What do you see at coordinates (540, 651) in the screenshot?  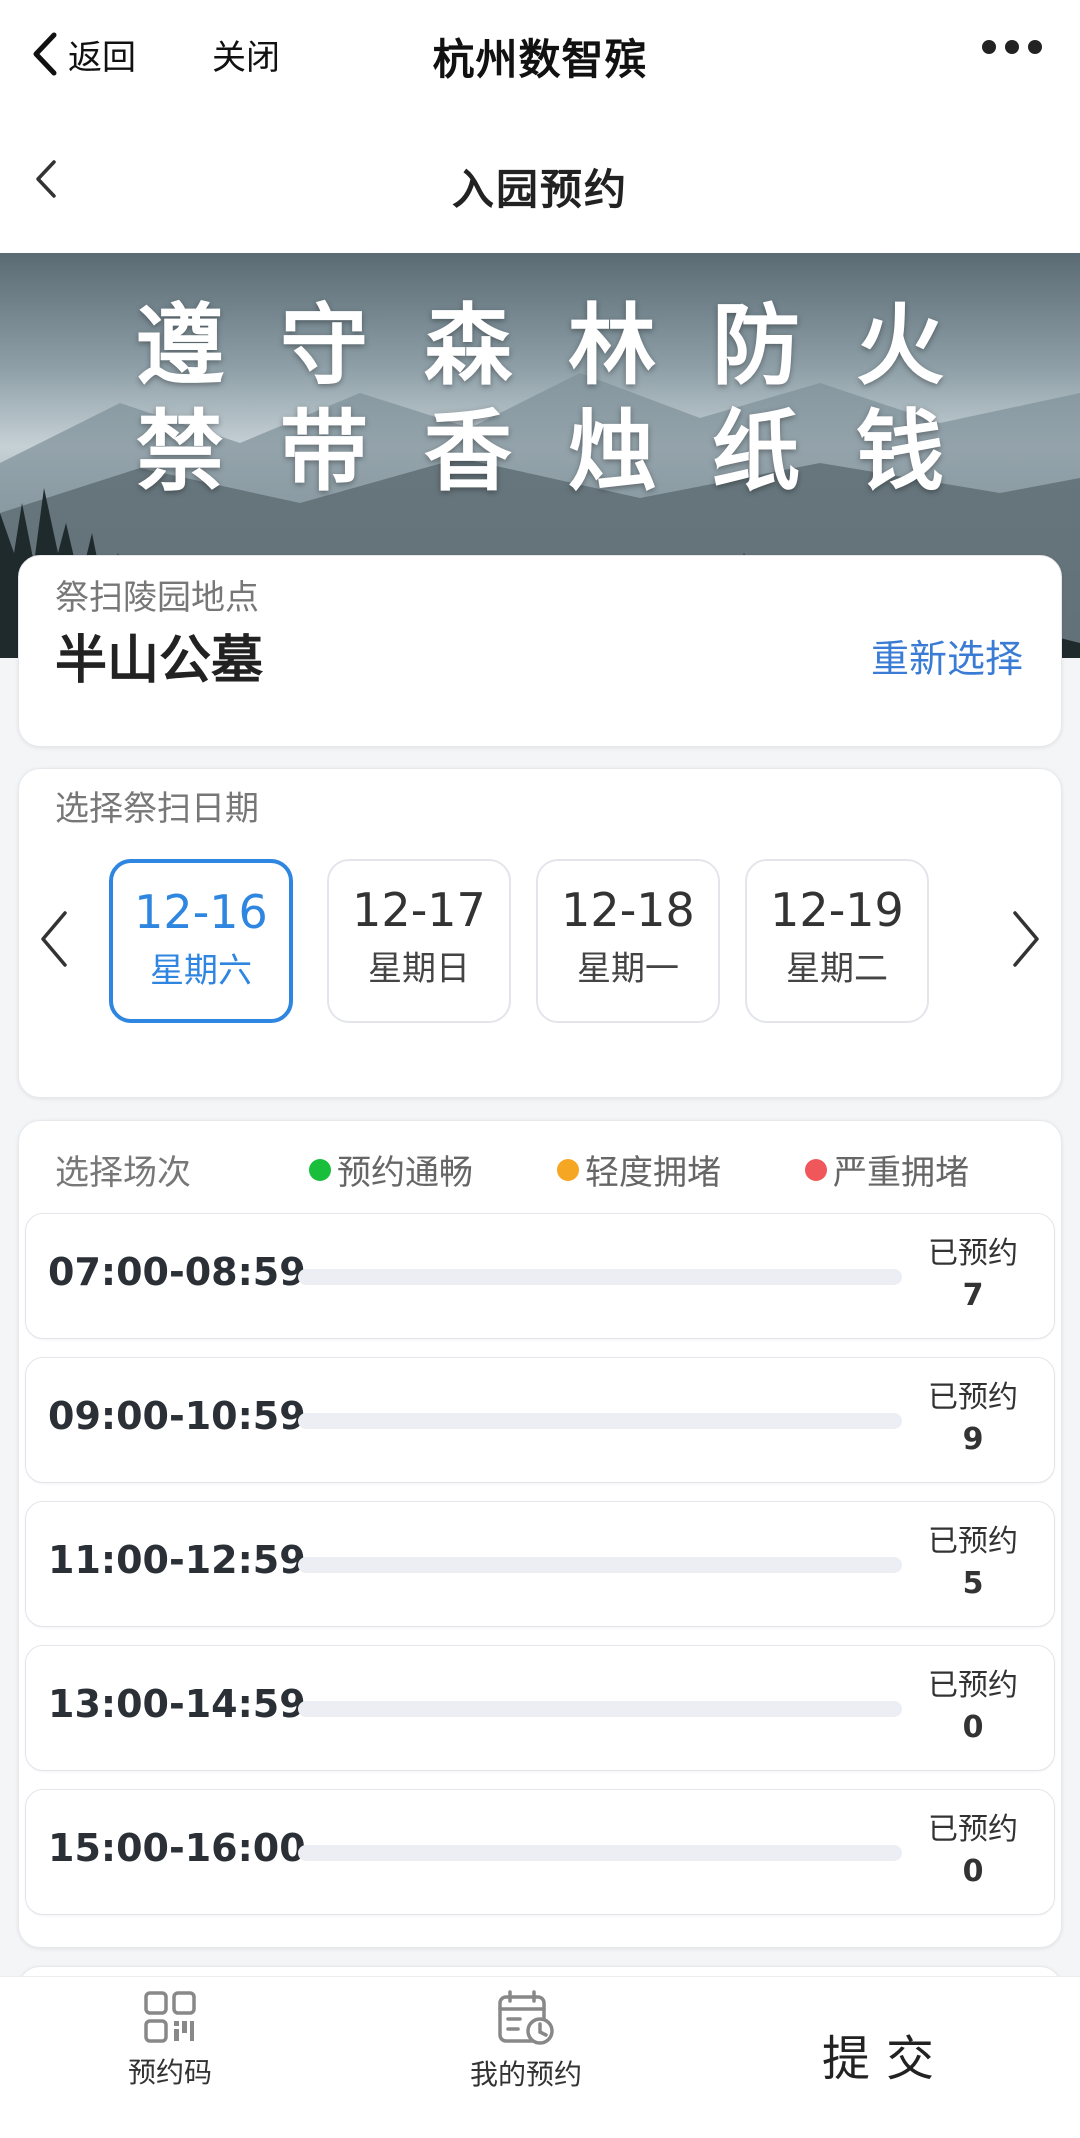 I see `cemetery-location-card: 祭扫陵园地点 半山公墓 重新选择` at bounding box center [540, 651].